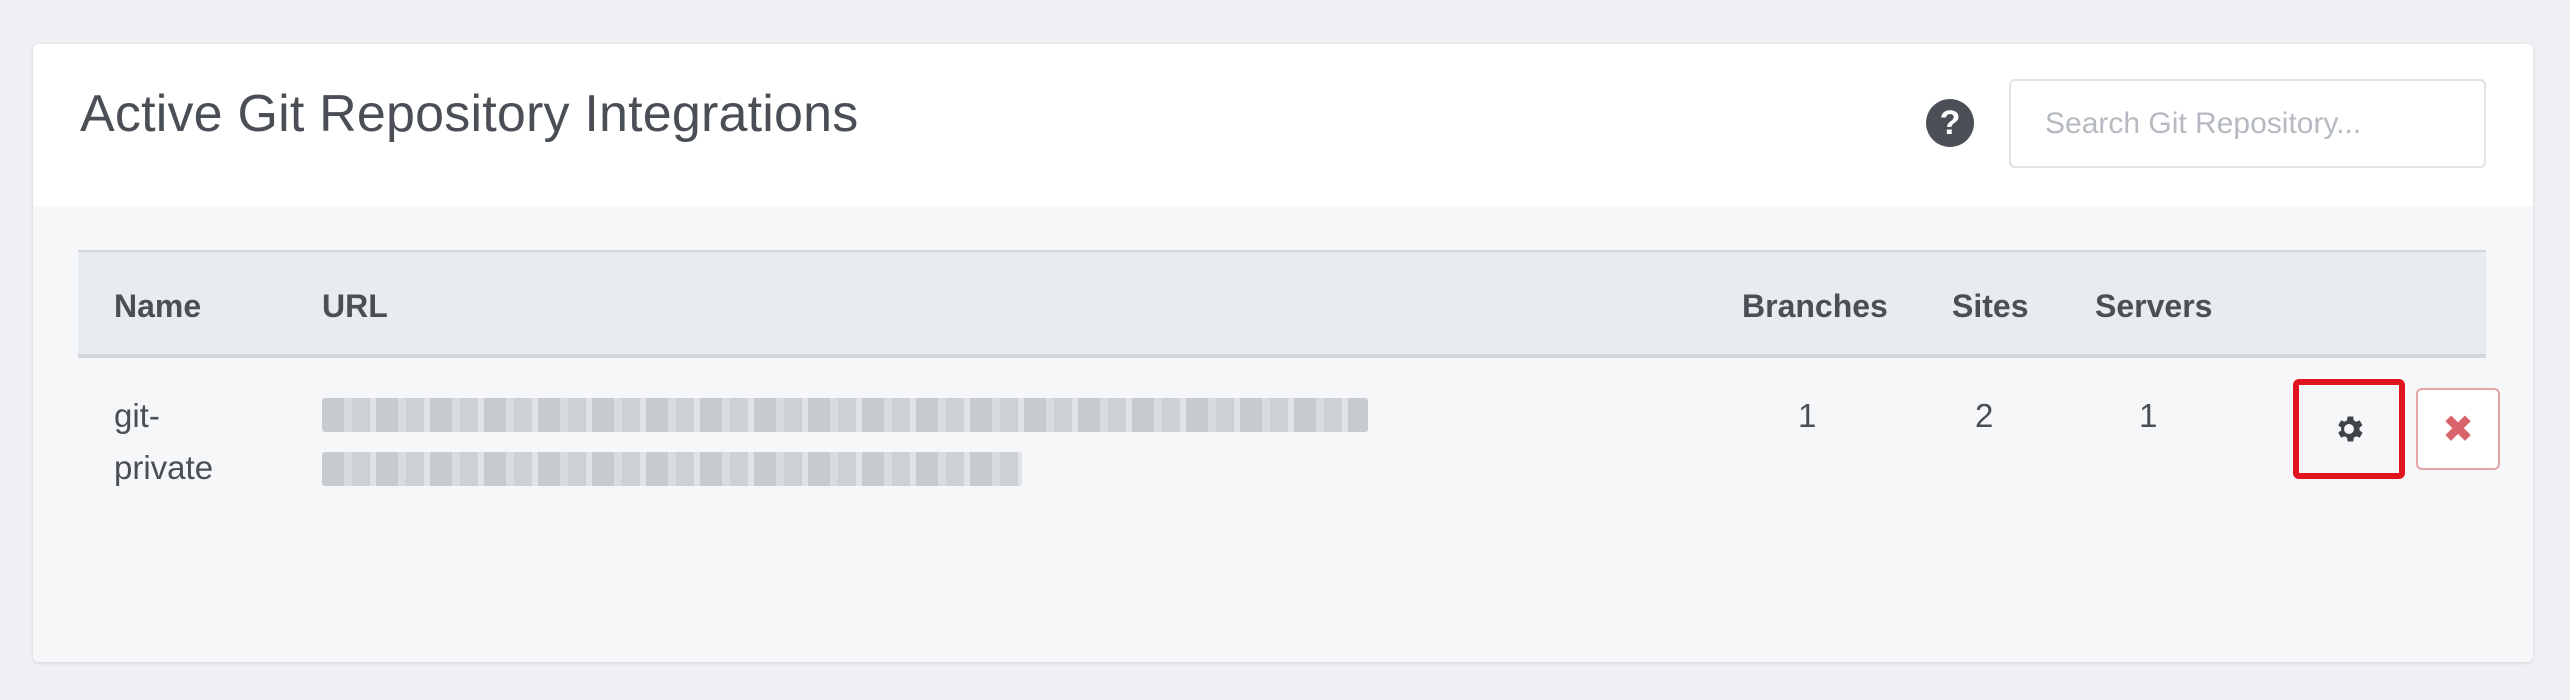 The image size is (2570, 700). I want to click on gear-icon, so click(2350, 429).